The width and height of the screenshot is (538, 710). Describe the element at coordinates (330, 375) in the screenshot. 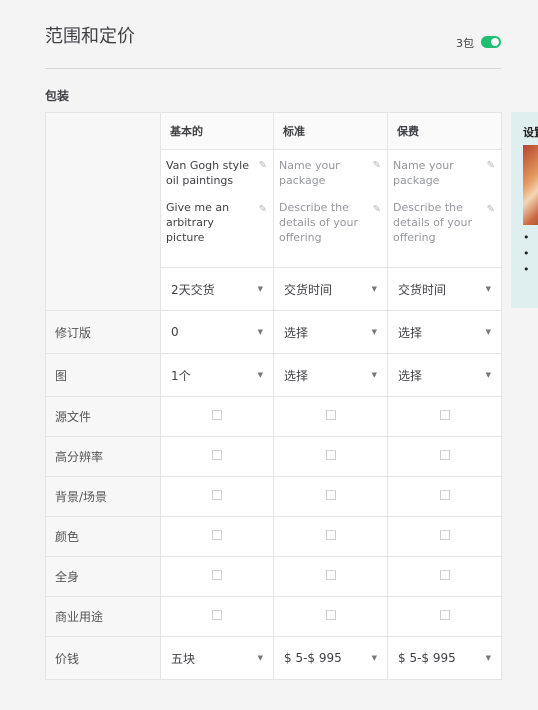

I see `figures-select-standard: 选择 ▼` at that location.